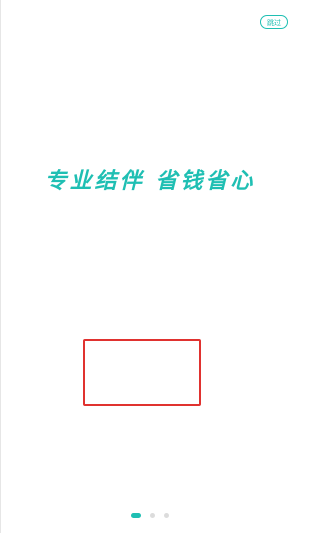  I want to click on page-indicator, so click(150, 515).